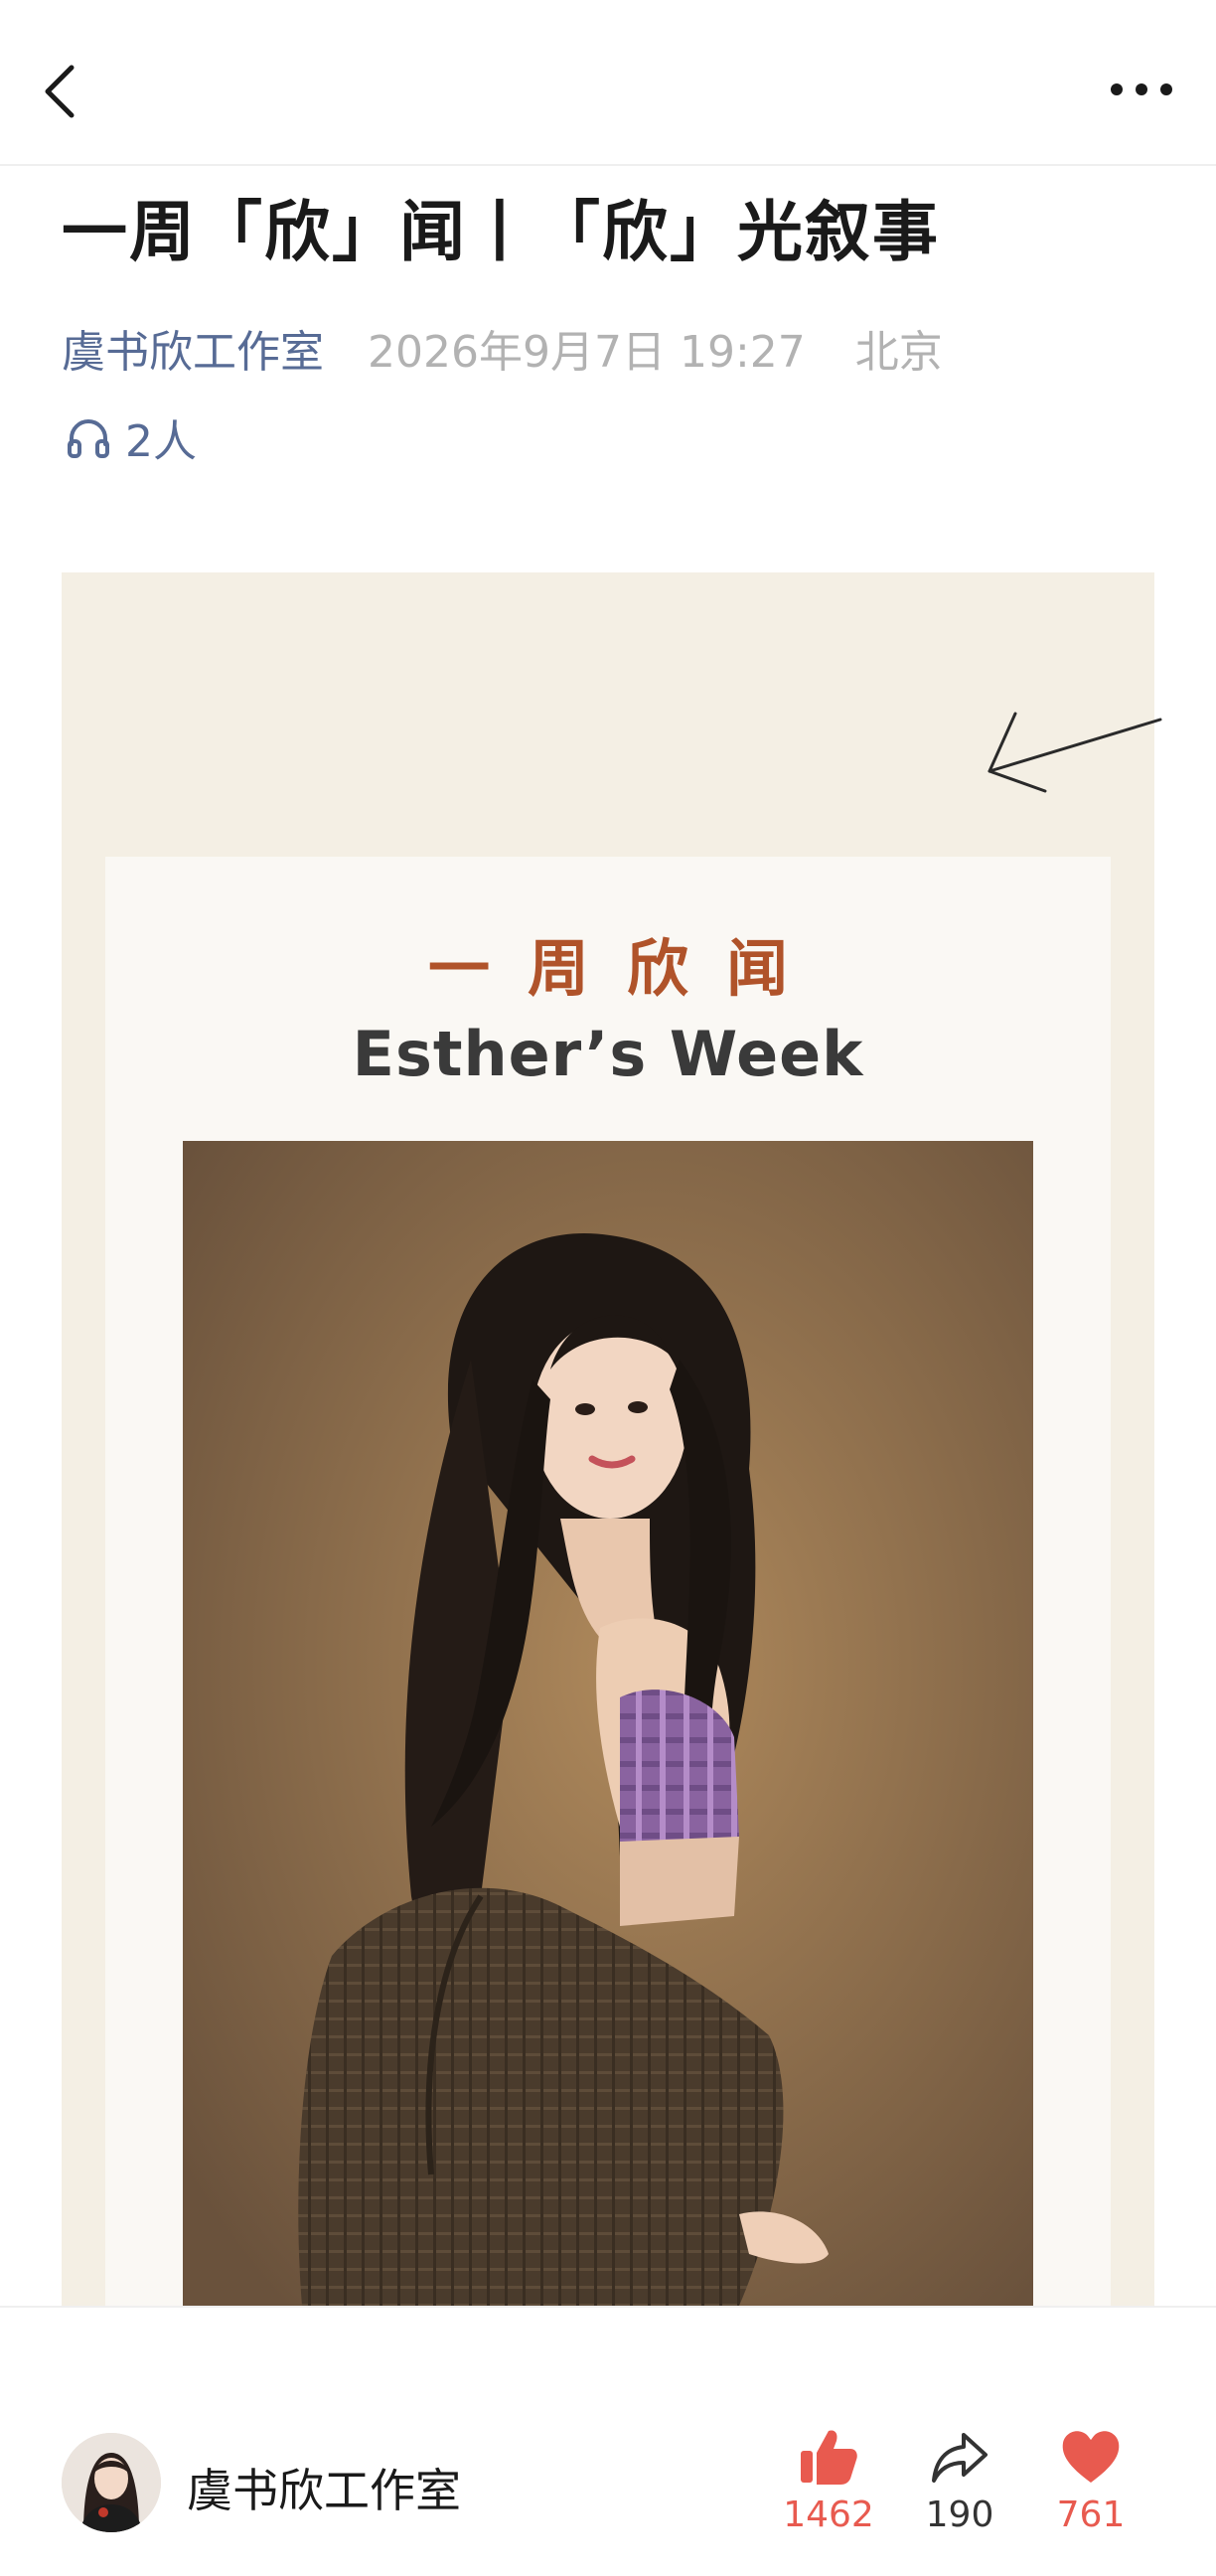  Describe the element at coordinates (829, 2457) in the screenshot. I see `thumbs-up-icon` at that location.